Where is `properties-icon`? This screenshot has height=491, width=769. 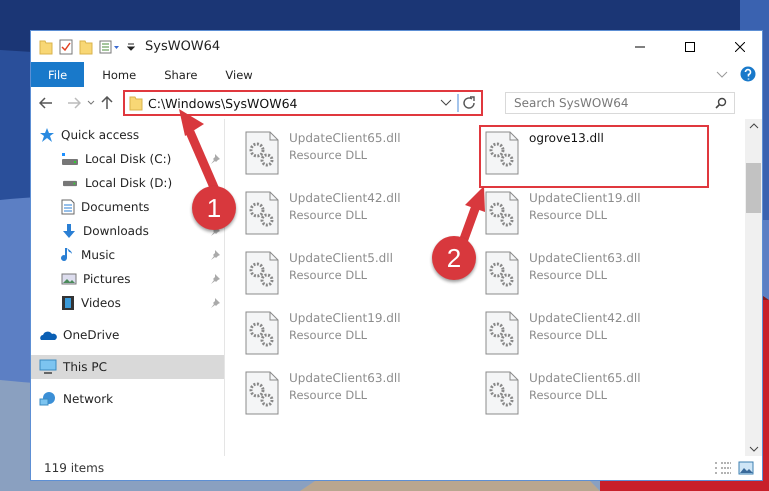 properties-icon is located at coordinates (110, 47).